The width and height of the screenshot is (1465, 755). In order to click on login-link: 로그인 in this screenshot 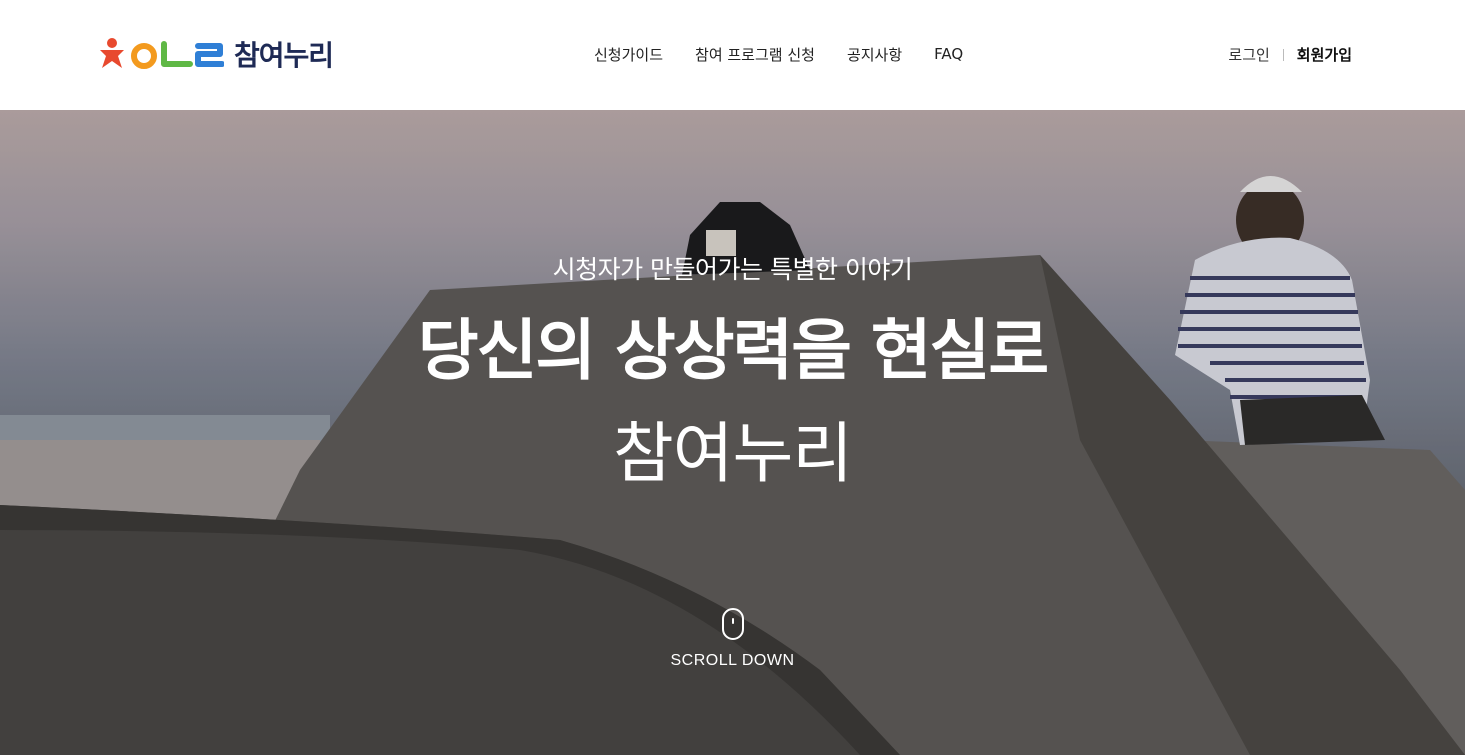, I will do `click(1248, 54)`.